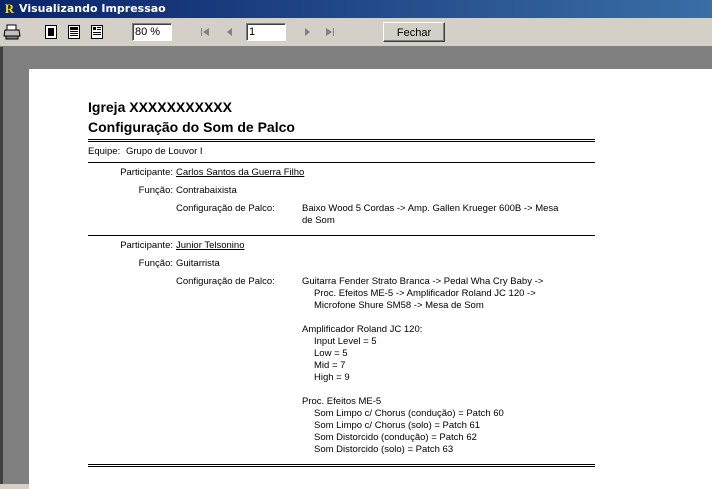 This screenshot has height=489, width=712. Describe the element at coordinates (395, 437) in the screenshot. I see `config-line: Som Distorcido (condução) = Patch 62` at that location.